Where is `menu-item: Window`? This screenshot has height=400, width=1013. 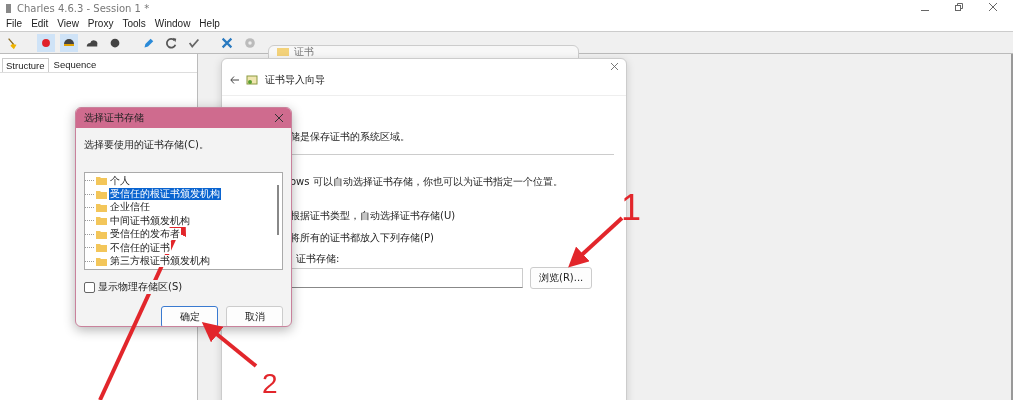 menu-item: Window is located at coordinates (172, 23).